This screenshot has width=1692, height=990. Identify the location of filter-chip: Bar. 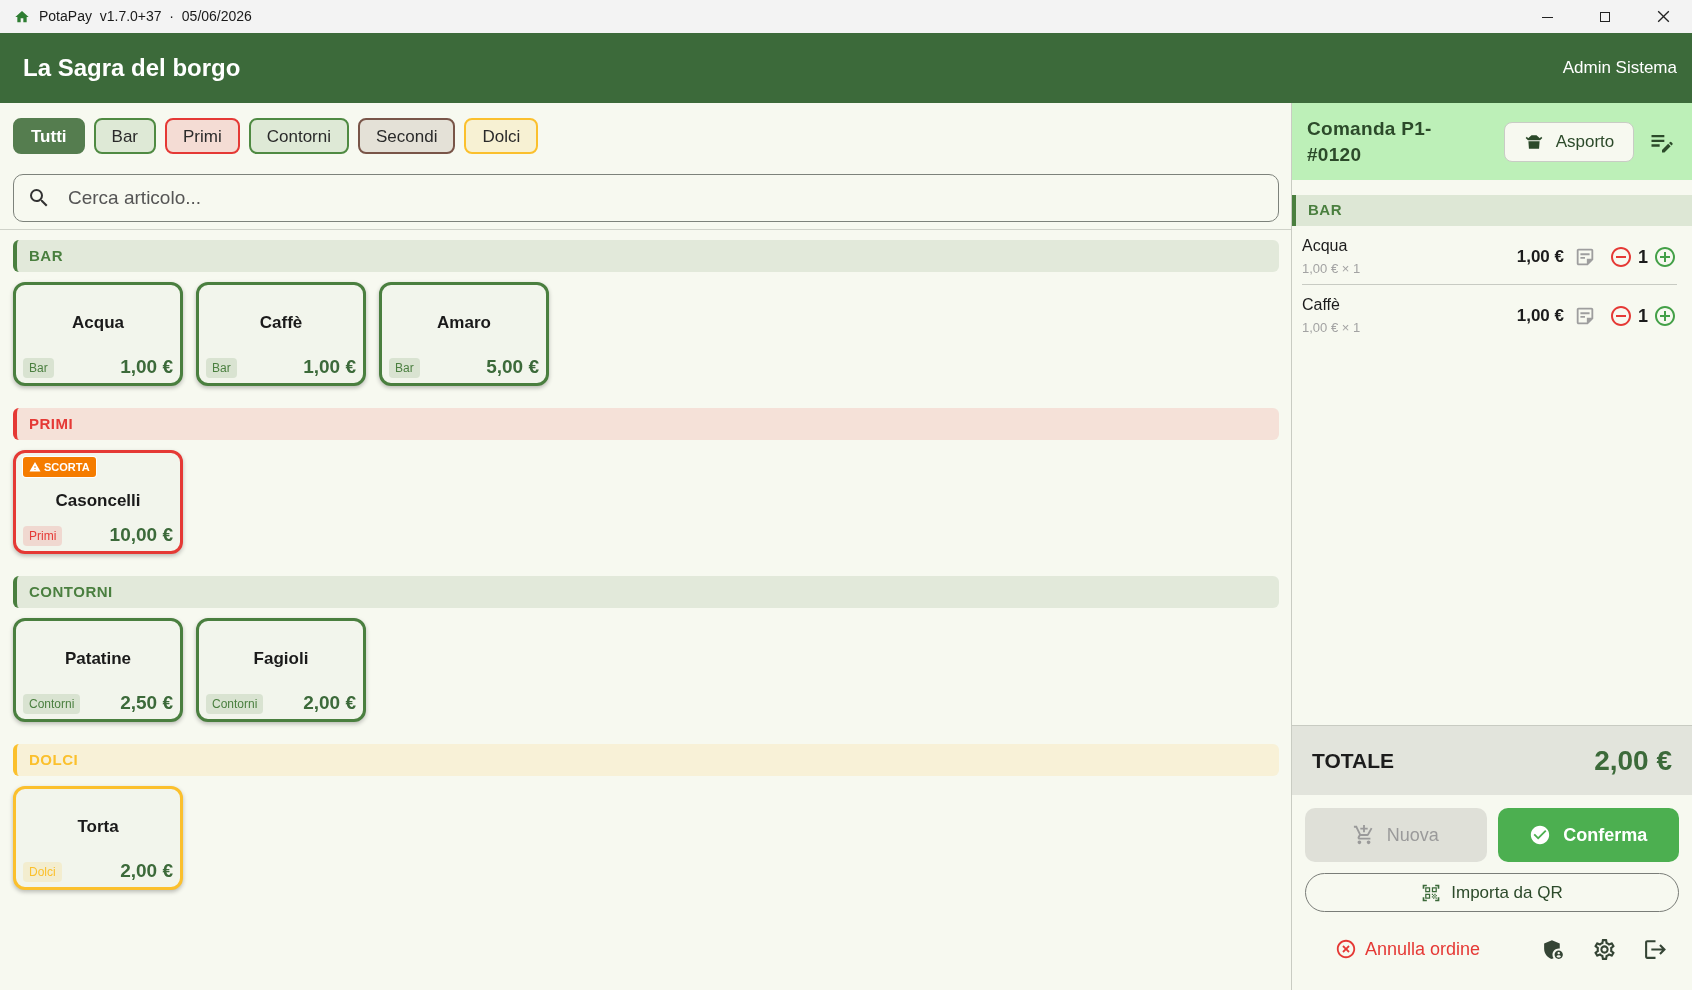
(125, 136).